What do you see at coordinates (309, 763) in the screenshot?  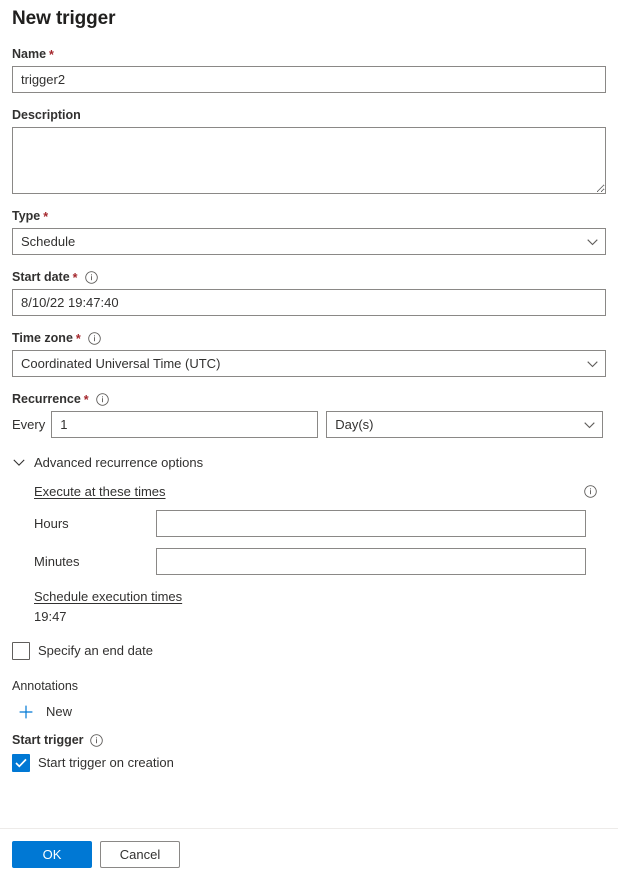 I see `start-trigger-row: Start trigger on creation` at bounding box center [309, 763].